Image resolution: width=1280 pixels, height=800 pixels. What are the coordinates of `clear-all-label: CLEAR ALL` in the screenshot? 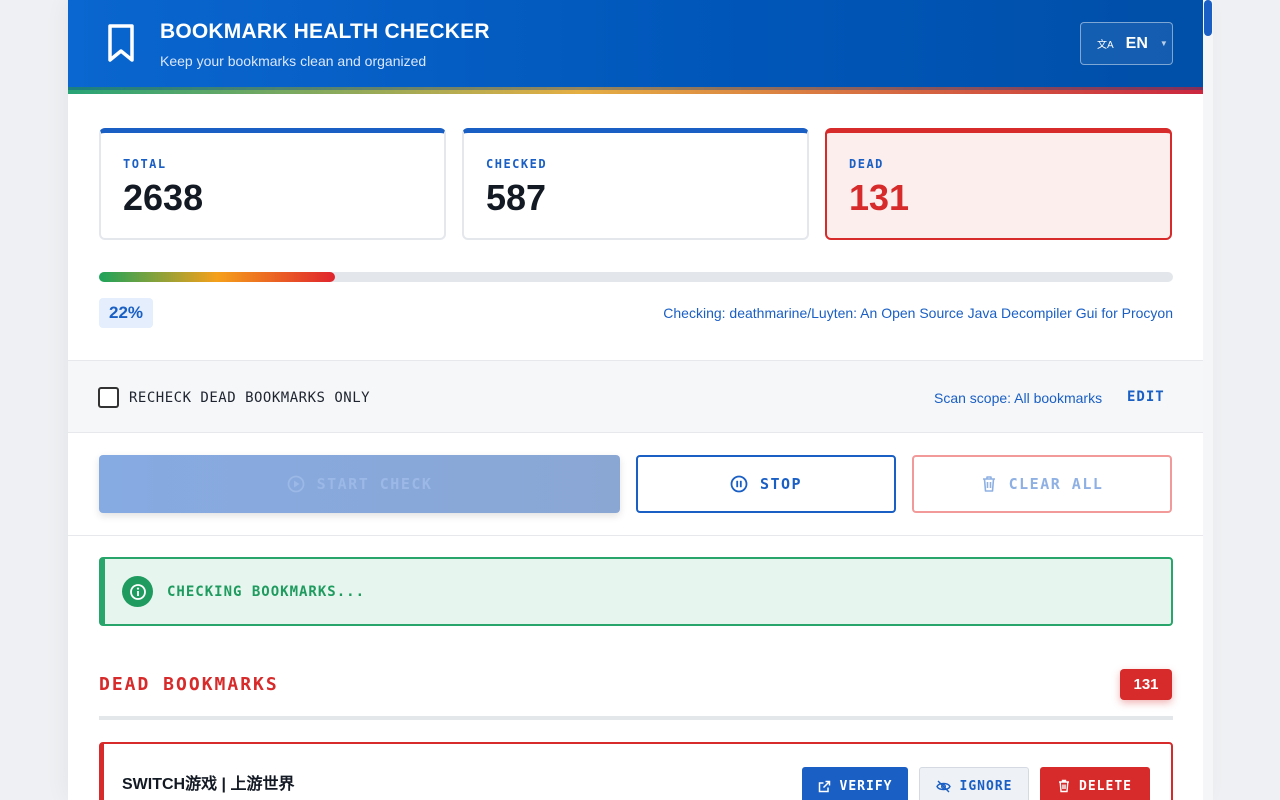 It's located at (1056, 484).